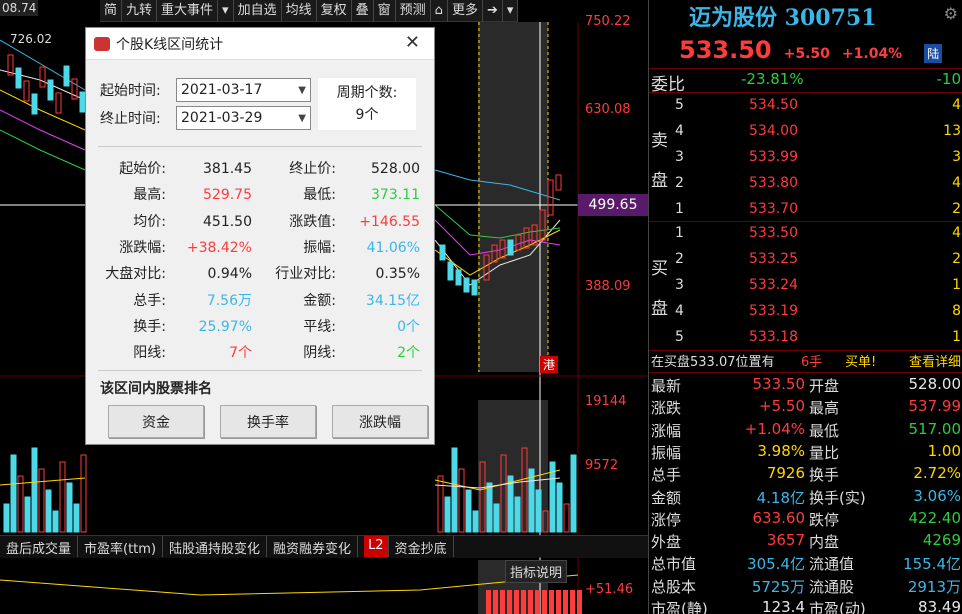 The height and width of the screenshot is (614, 962). Describe the element at coordinates (385, 11) in the screenshot. I see `tb-window: 窗` at that location.